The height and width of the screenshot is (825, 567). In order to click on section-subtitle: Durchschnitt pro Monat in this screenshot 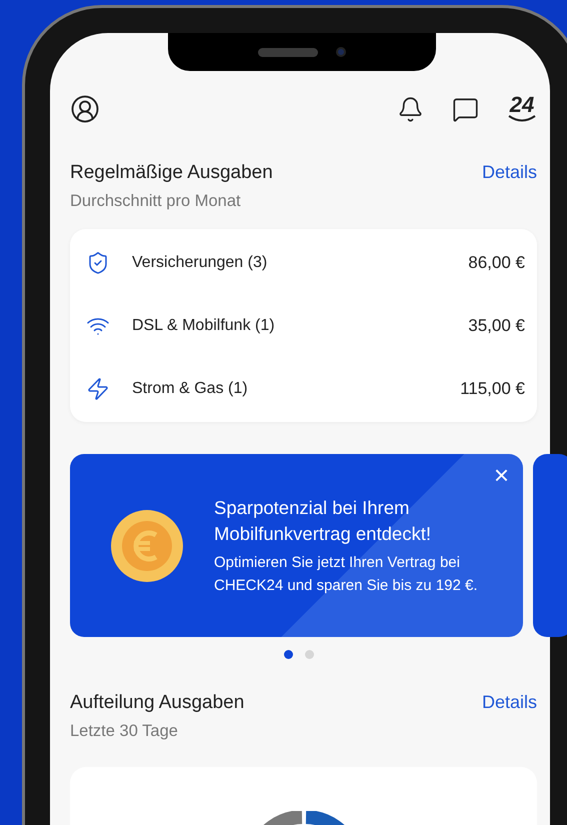, I will do `click(156, 201)`.